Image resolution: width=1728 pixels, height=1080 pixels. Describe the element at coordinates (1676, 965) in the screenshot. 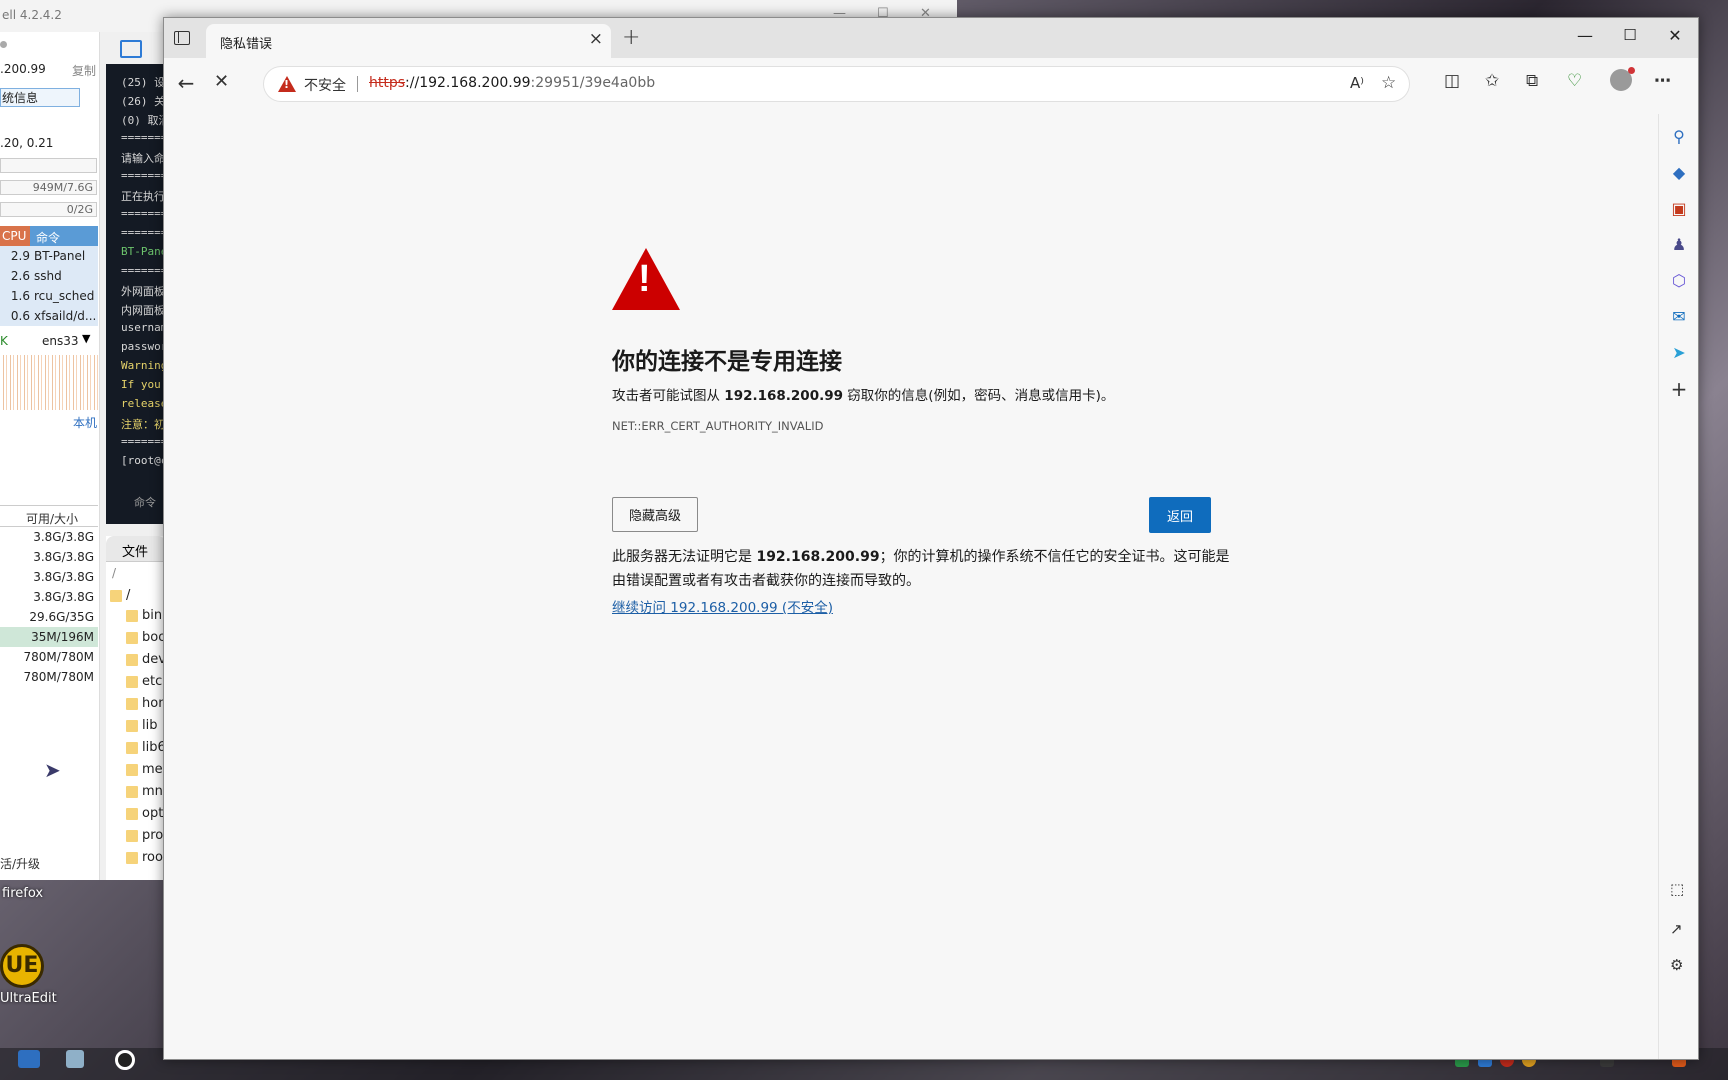

I see `settings-gear-icon: ⚙` at that location.